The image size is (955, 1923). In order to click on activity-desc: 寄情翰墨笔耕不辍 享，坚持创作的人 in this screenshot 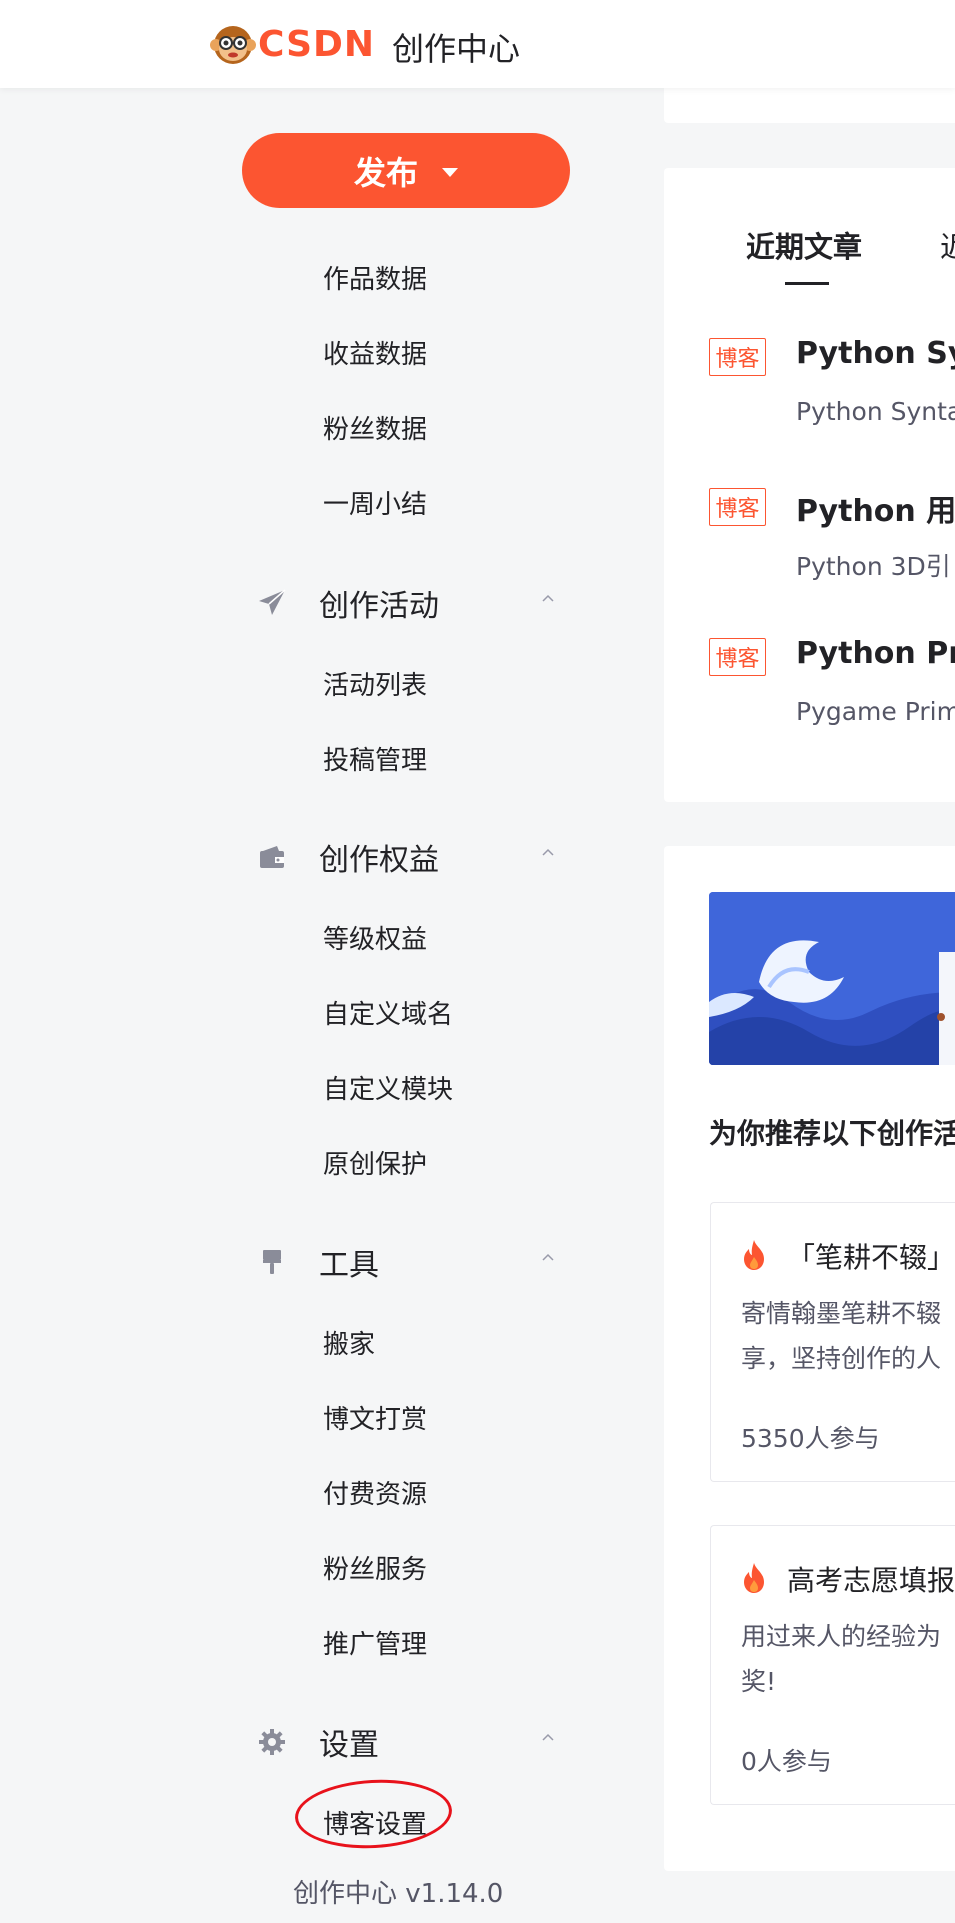, I will do `click(841, 1336)`.